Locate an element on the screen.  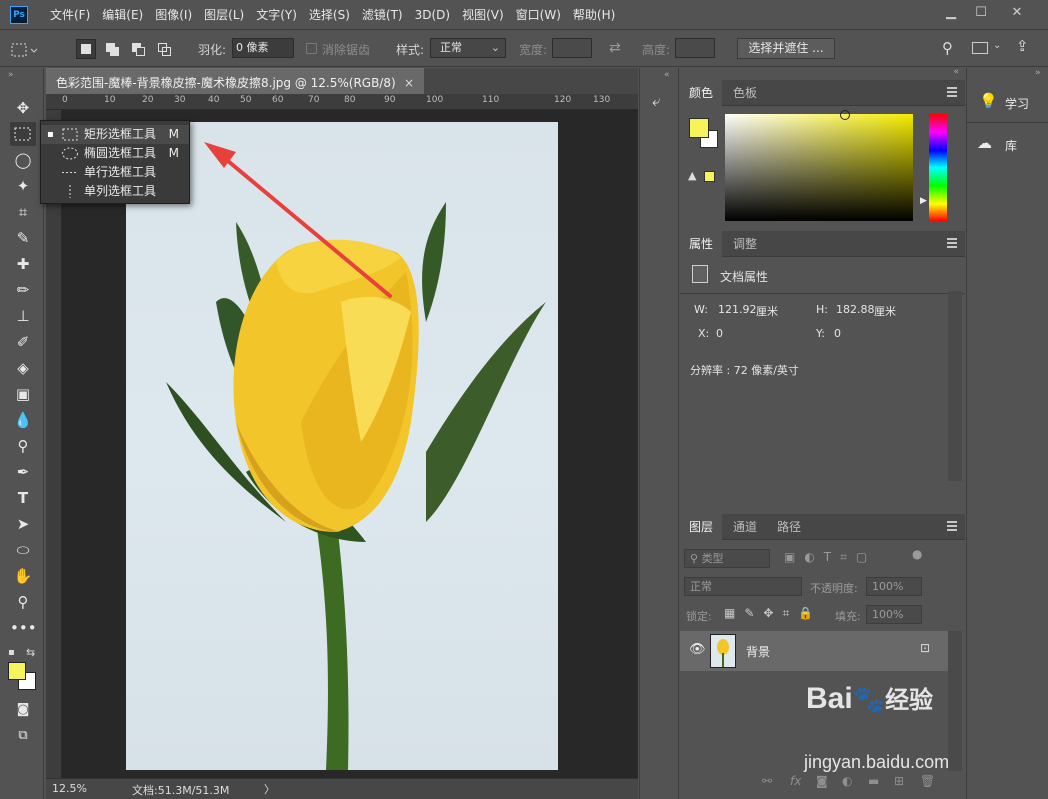
single-row-marquee-item: 单行选框工具 is located at coordinates (115, 172).